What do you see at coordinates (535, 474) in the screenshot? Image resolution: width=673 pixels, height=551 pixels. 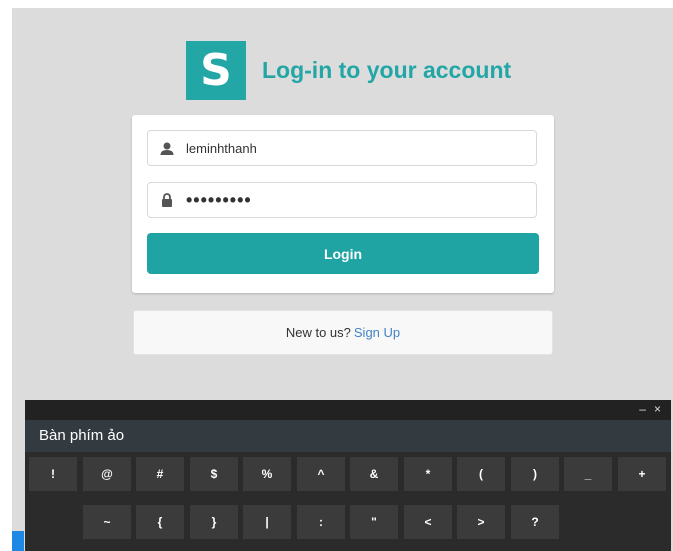 I see `key-close-paren: )` at bounding box center [535, 474].